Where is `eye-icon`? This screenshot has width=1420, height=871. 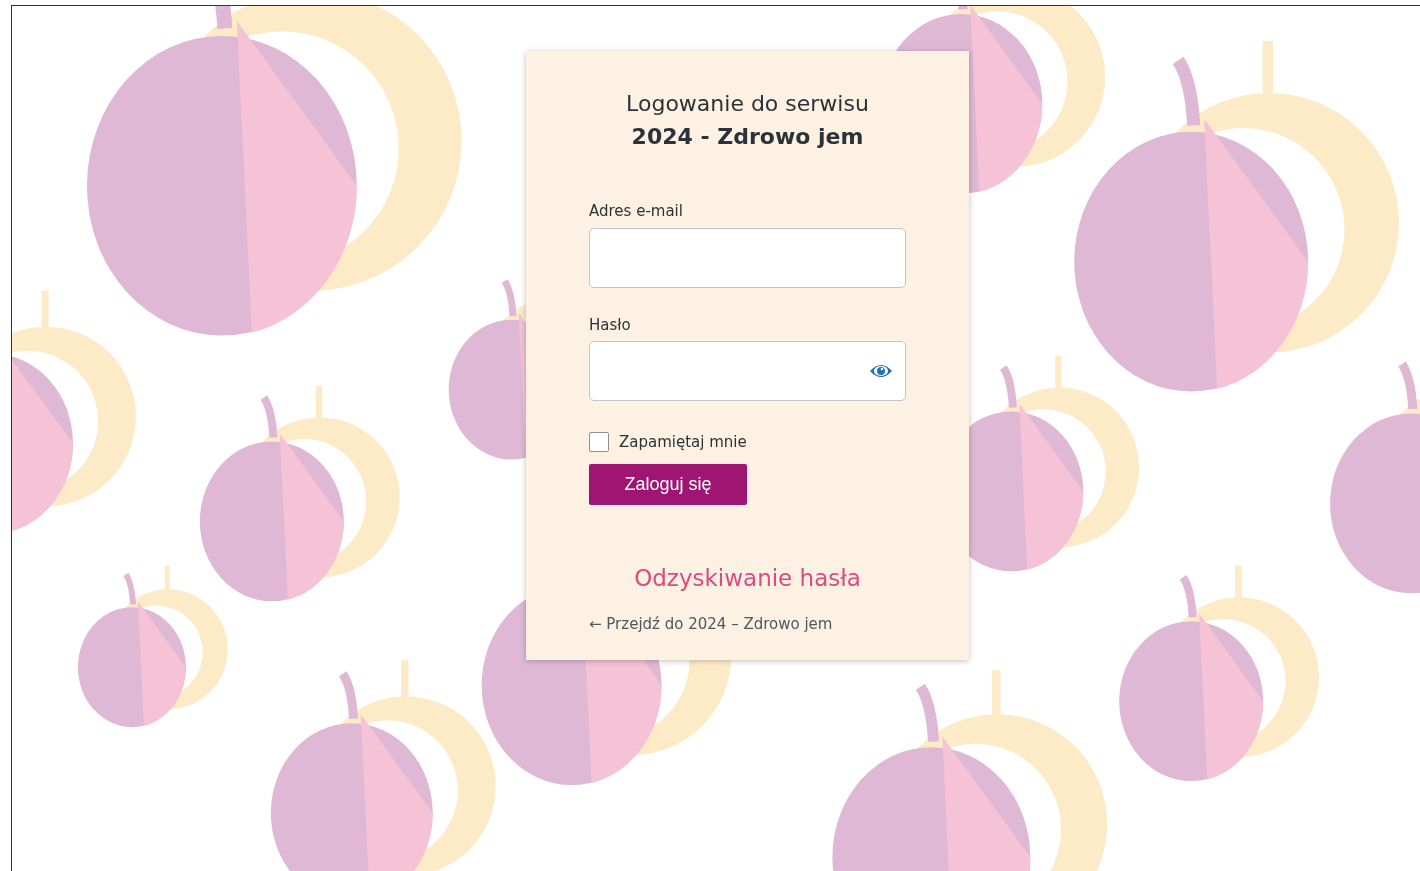
eye-icon is located at coordinates (881, 371).